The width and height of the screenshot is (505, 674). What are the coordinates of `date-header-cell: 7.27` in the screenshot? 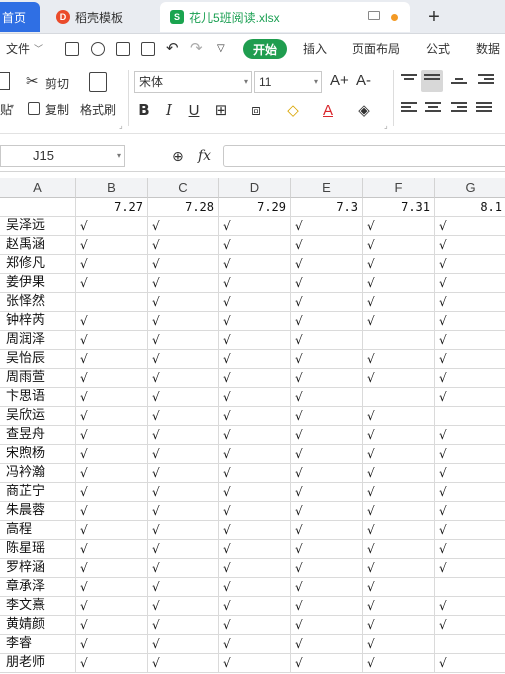 It's located at (112, 207).